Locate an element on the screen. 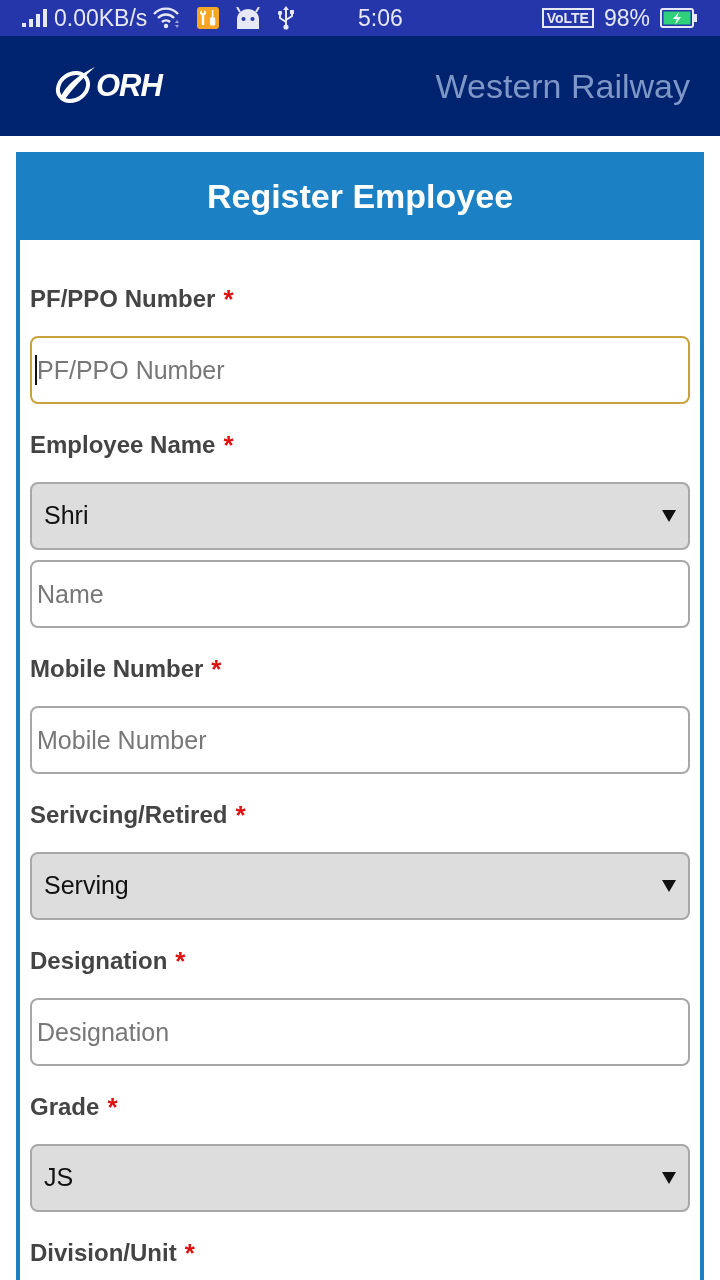 Image resolution: width=720 pixels, height=1280 pixels. text-input-field: Mobile Number is located at coordinates (360, 740).